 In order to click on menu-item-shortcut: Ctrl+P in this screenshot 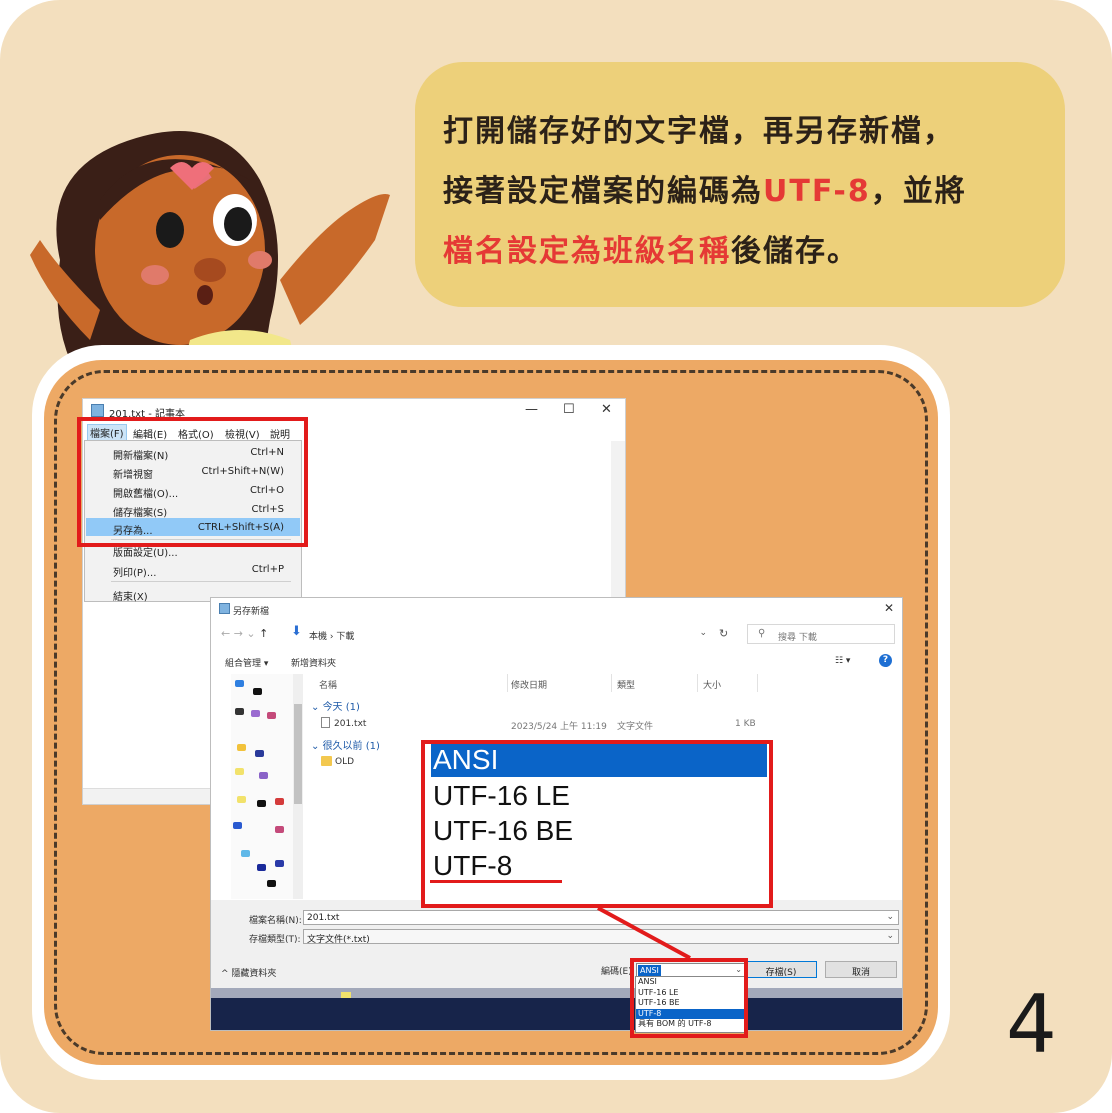, I will do `click(267, 569)`.